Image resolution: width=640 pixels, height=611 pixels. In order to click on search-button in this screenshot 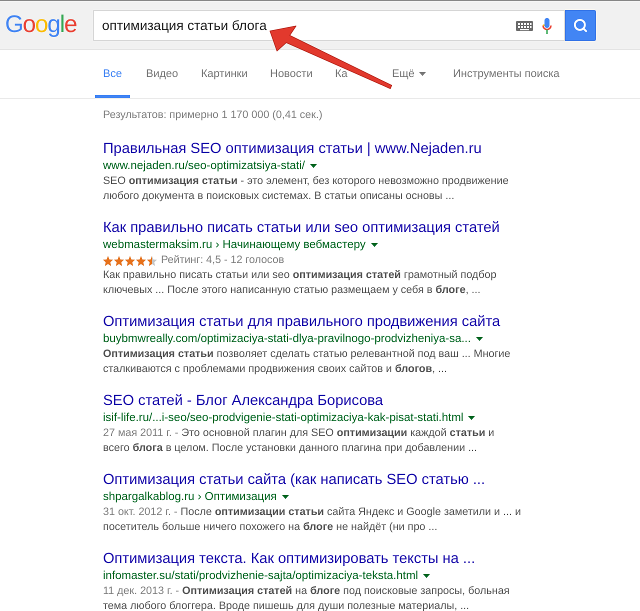, I will do `click(580, 25)`.